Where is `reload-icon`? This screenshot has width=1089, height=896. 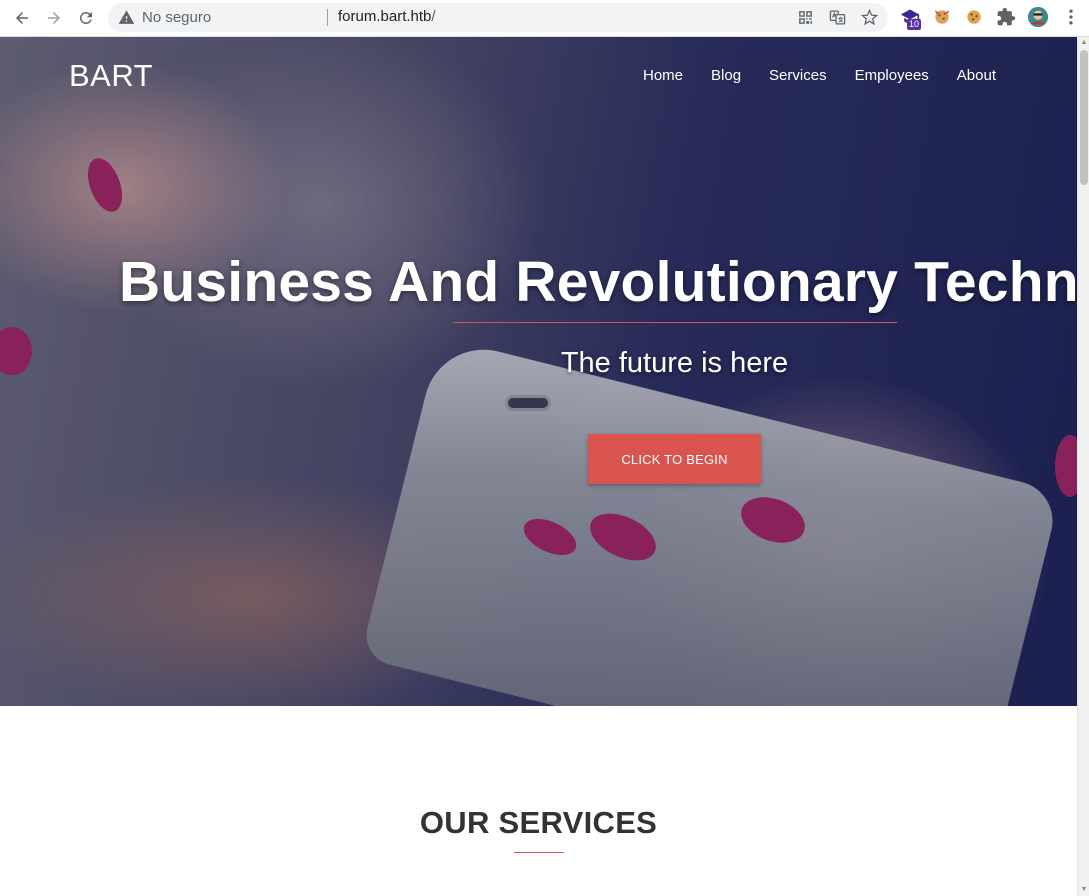
reload-icon is located at coordinates (86, 18).